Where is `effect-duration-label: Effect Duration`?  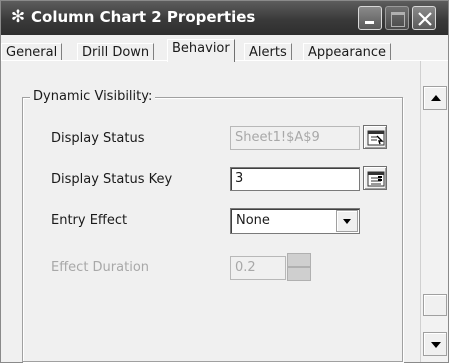 effect-duration-label: Effect Duration is located at coordinates (100, 267).